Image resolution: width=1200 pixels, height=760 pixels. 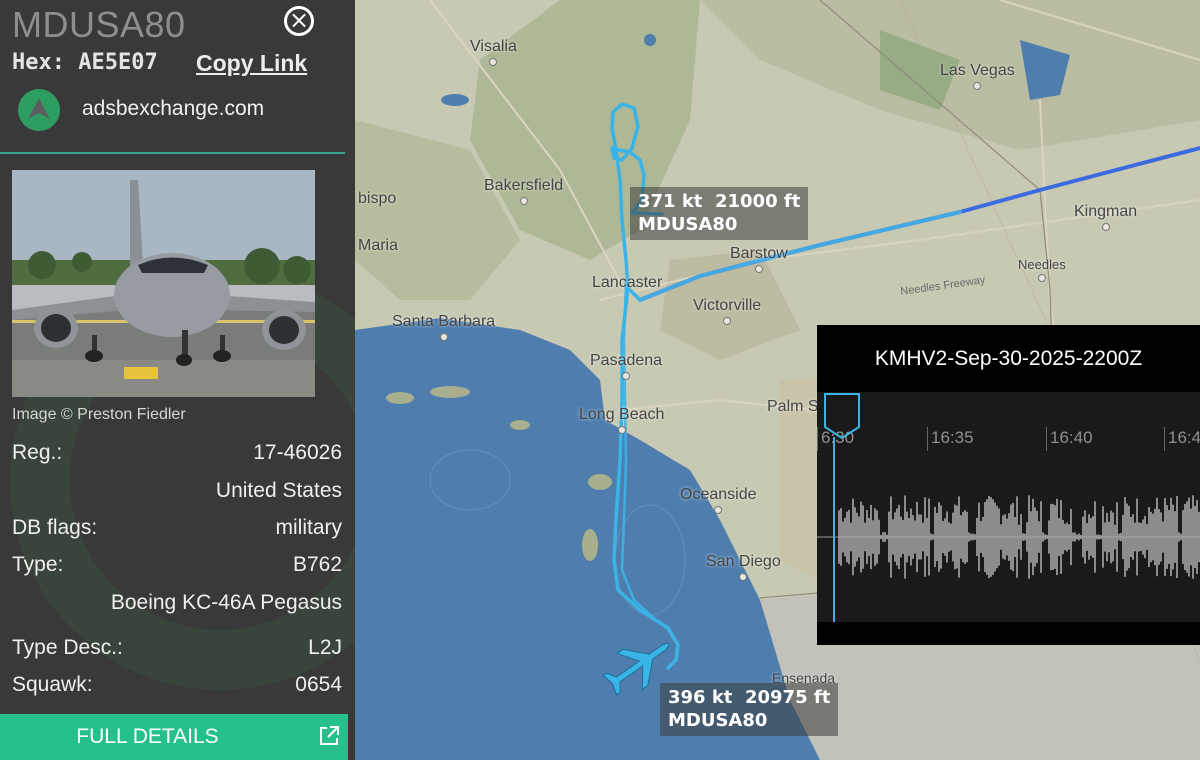 What do you see at coordinates (38, 62) in the screenshot?
I see `hex-label: Hex:` at bounding box center [38, 62].